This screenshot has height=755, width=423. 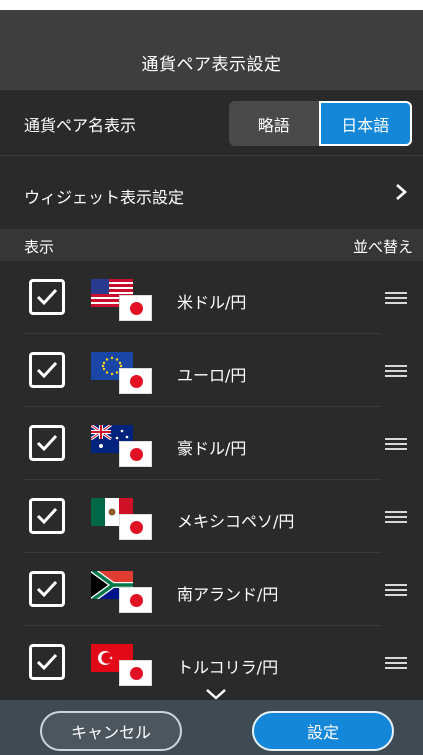 What do you see at coordinates (365, 123) in the screenshot?
I see `japanese-option-button: 日本語` at bounding box center [365, 123].